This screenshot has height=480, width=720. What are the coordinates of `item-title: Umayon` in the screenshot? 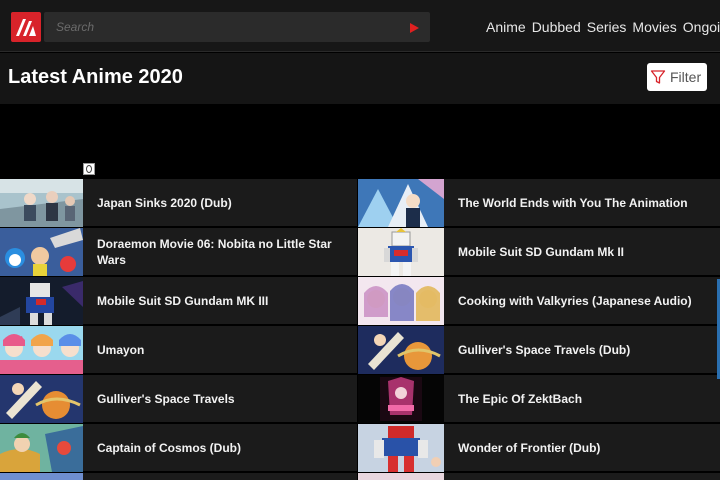 It's located at (121, 350).